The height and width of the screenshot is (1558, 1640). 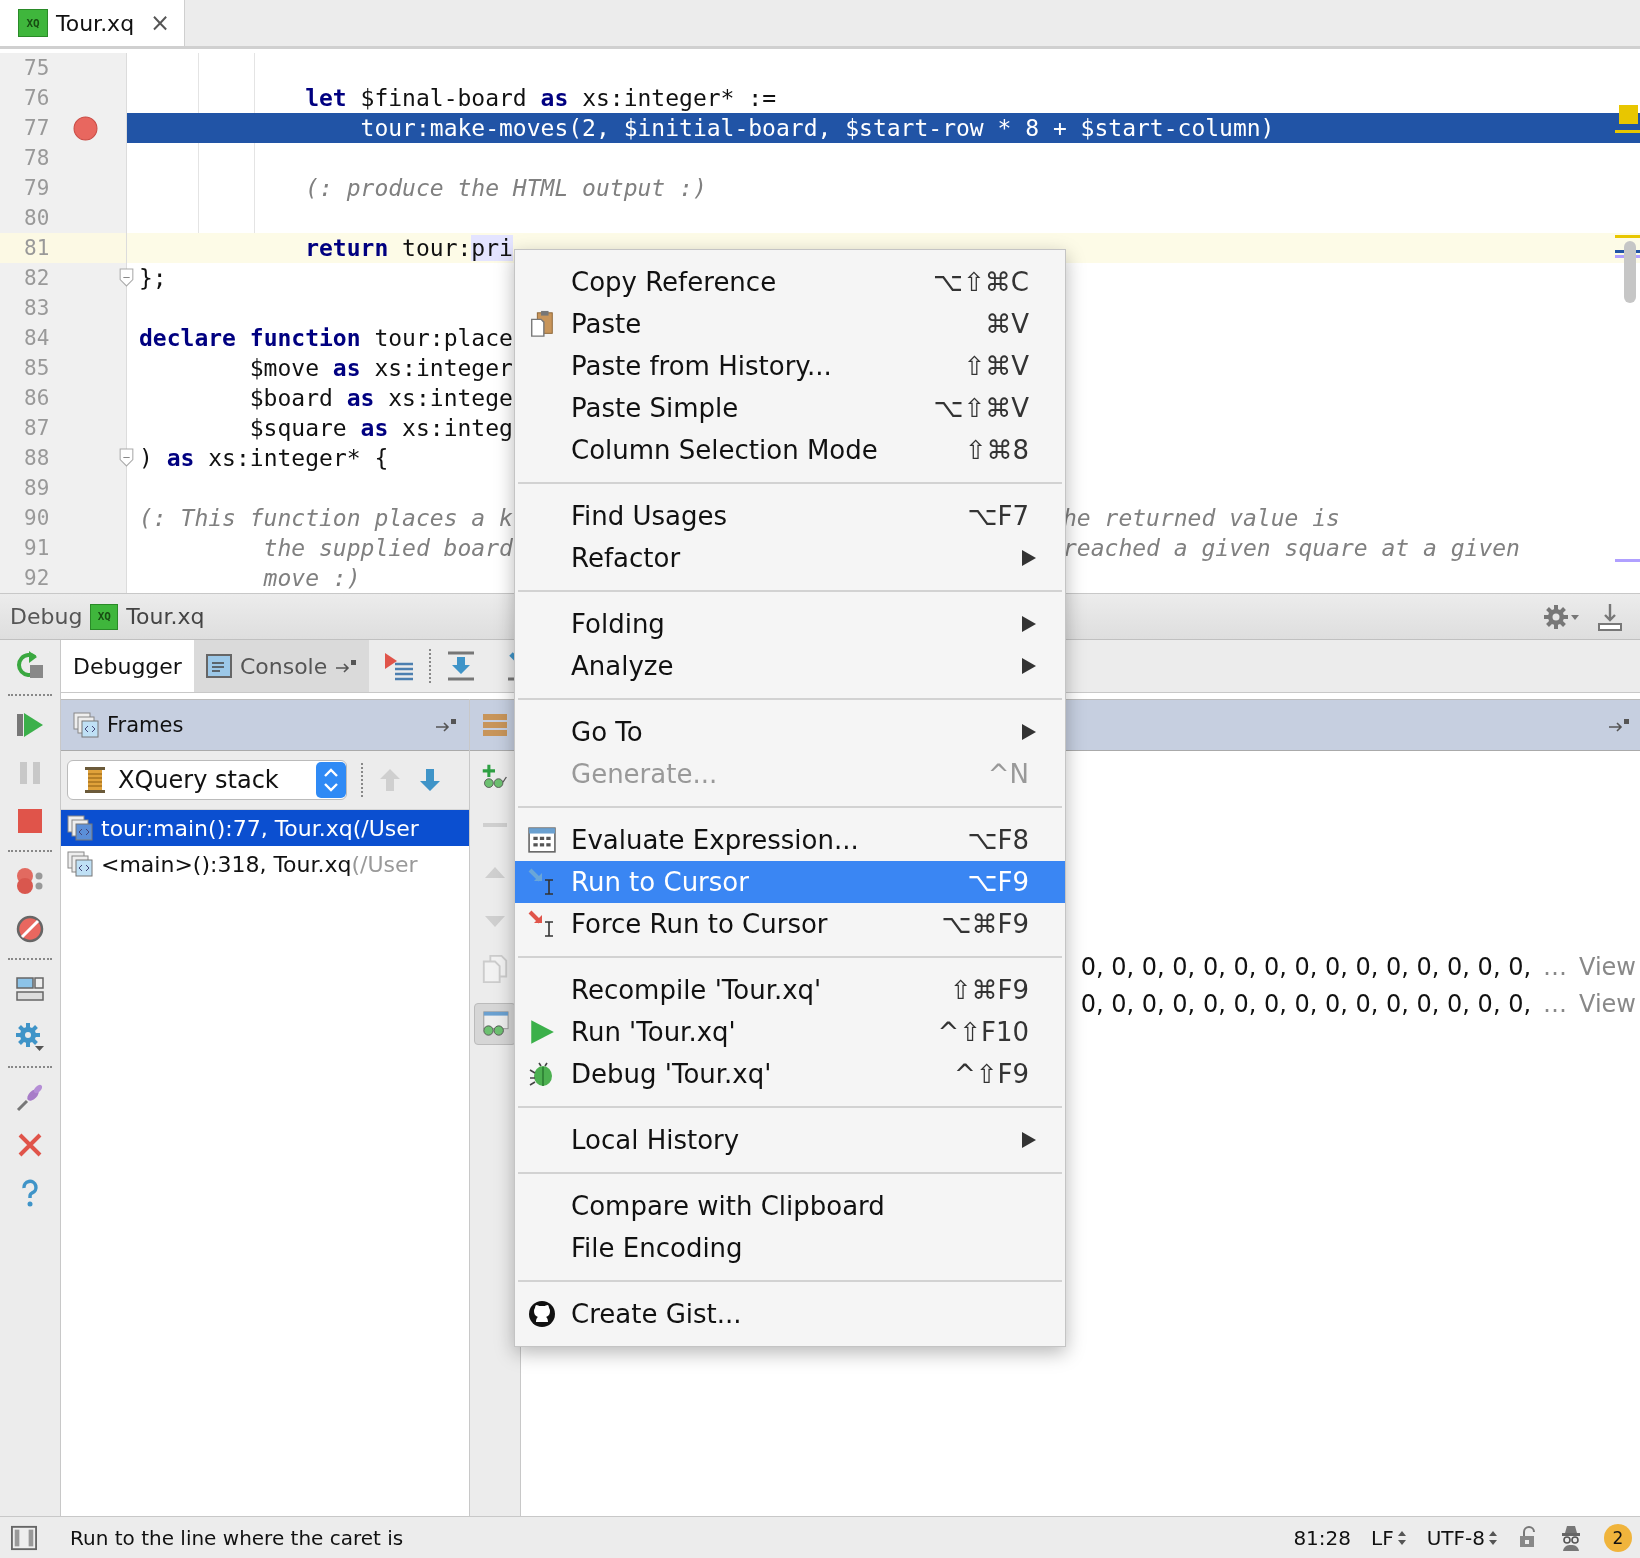 I want to click on hide-panel-icon, so click(x=1610, y=616).